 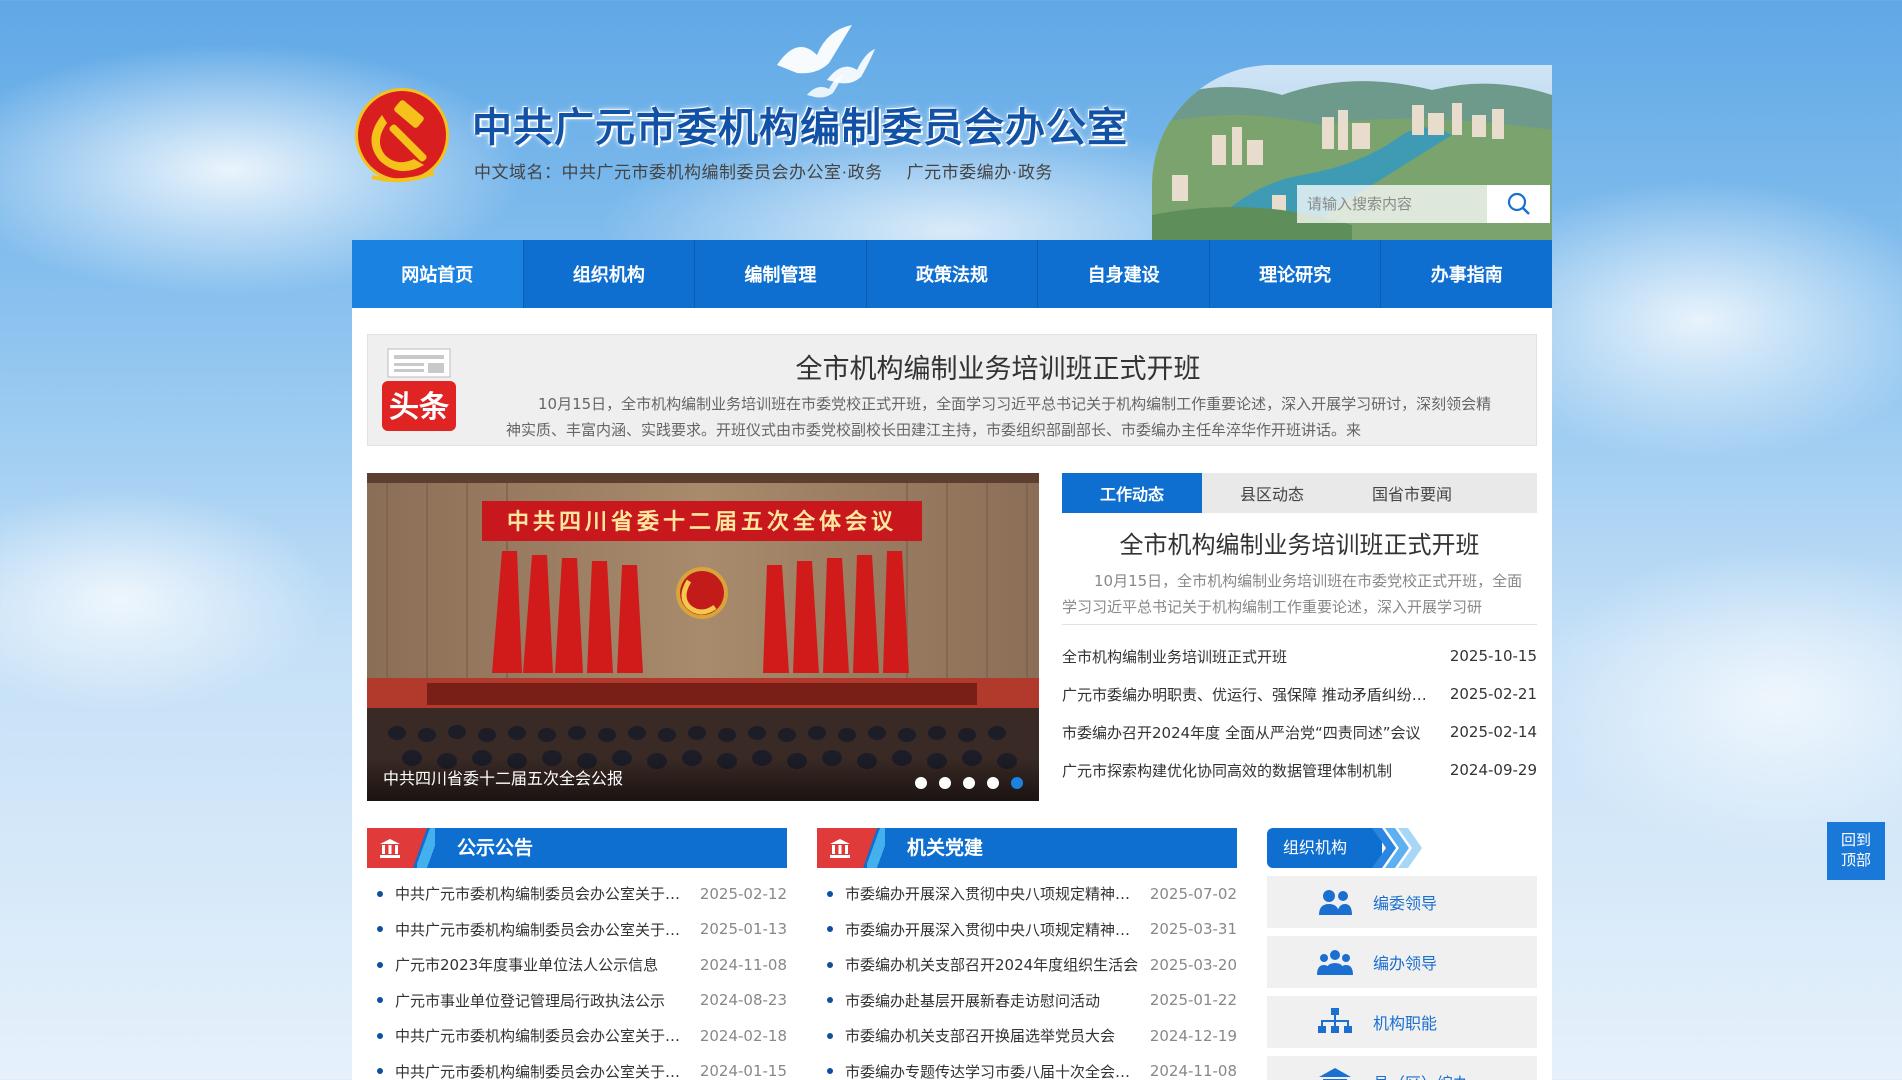 I want to click on item-date: 2024-11-08, so click(x=743, y=964).